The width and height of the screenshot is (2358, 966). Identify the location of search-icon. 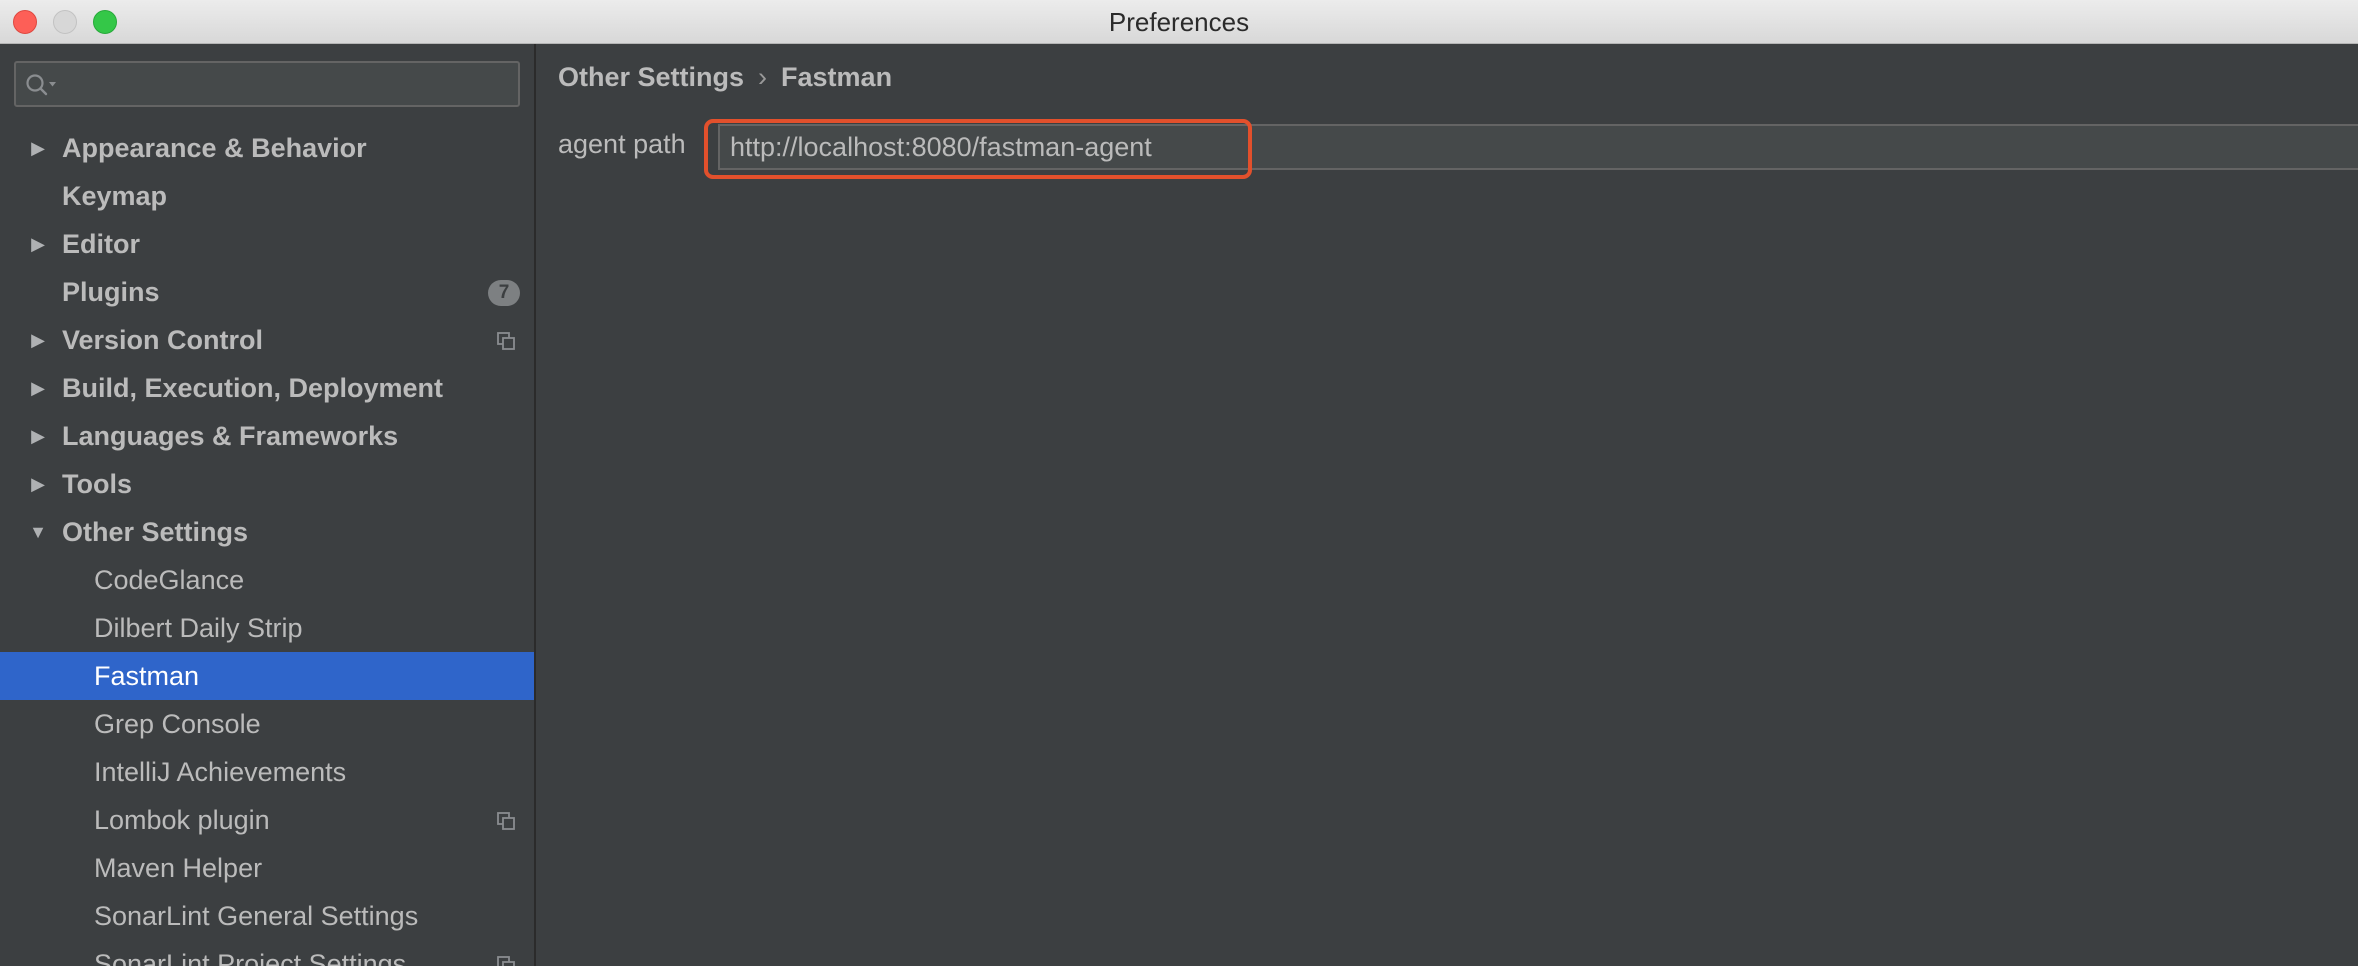
(41, 85).